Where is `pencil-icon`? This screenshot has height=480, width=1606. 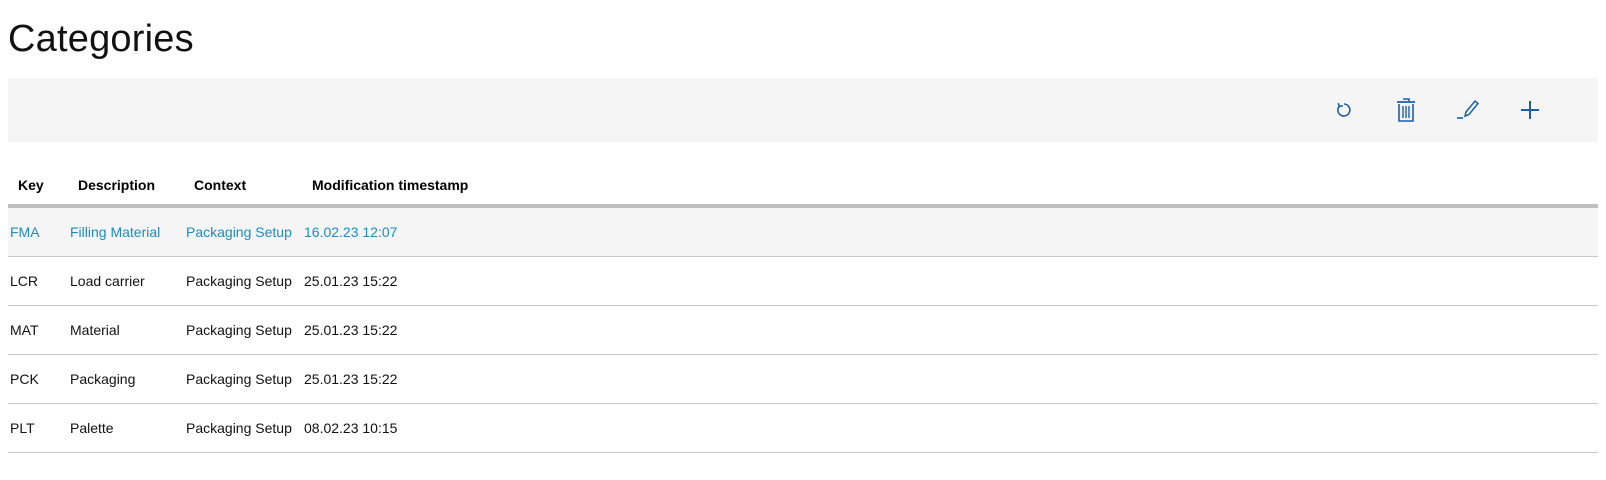 pencil-icon is located at coordinates (1468, 109).